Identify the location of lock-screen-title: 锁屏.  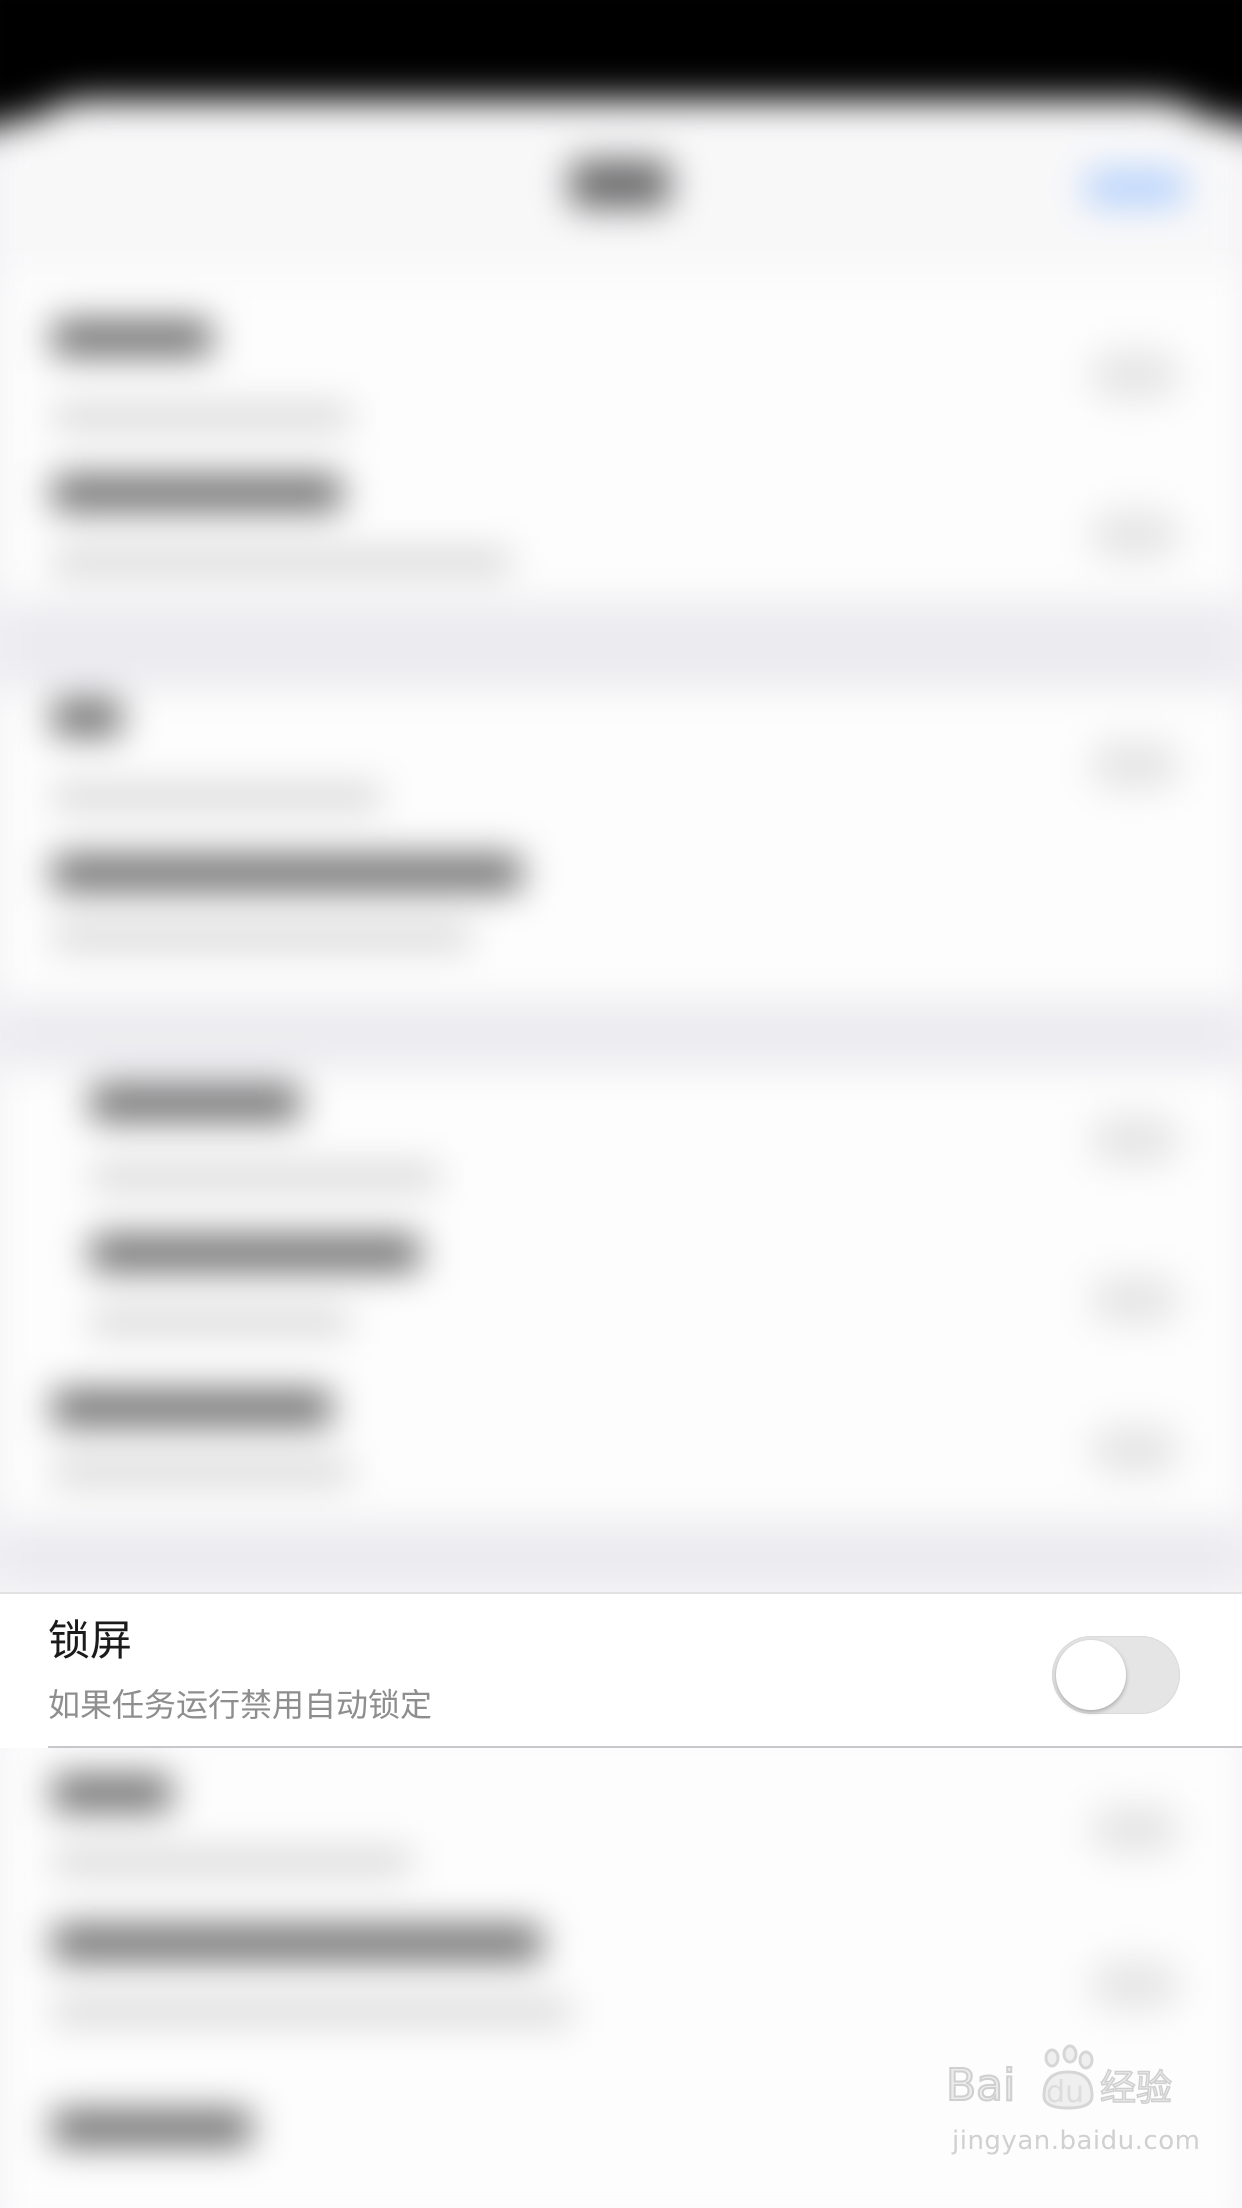
(90, 1640).